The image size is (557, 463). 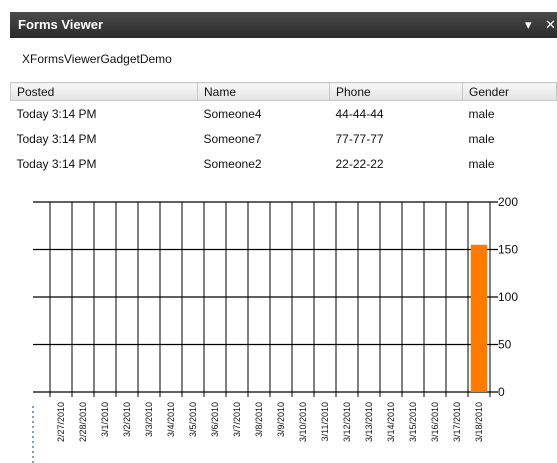 I want to click on x-tick-label: 3/17/2010, so click(x=457, y=422).